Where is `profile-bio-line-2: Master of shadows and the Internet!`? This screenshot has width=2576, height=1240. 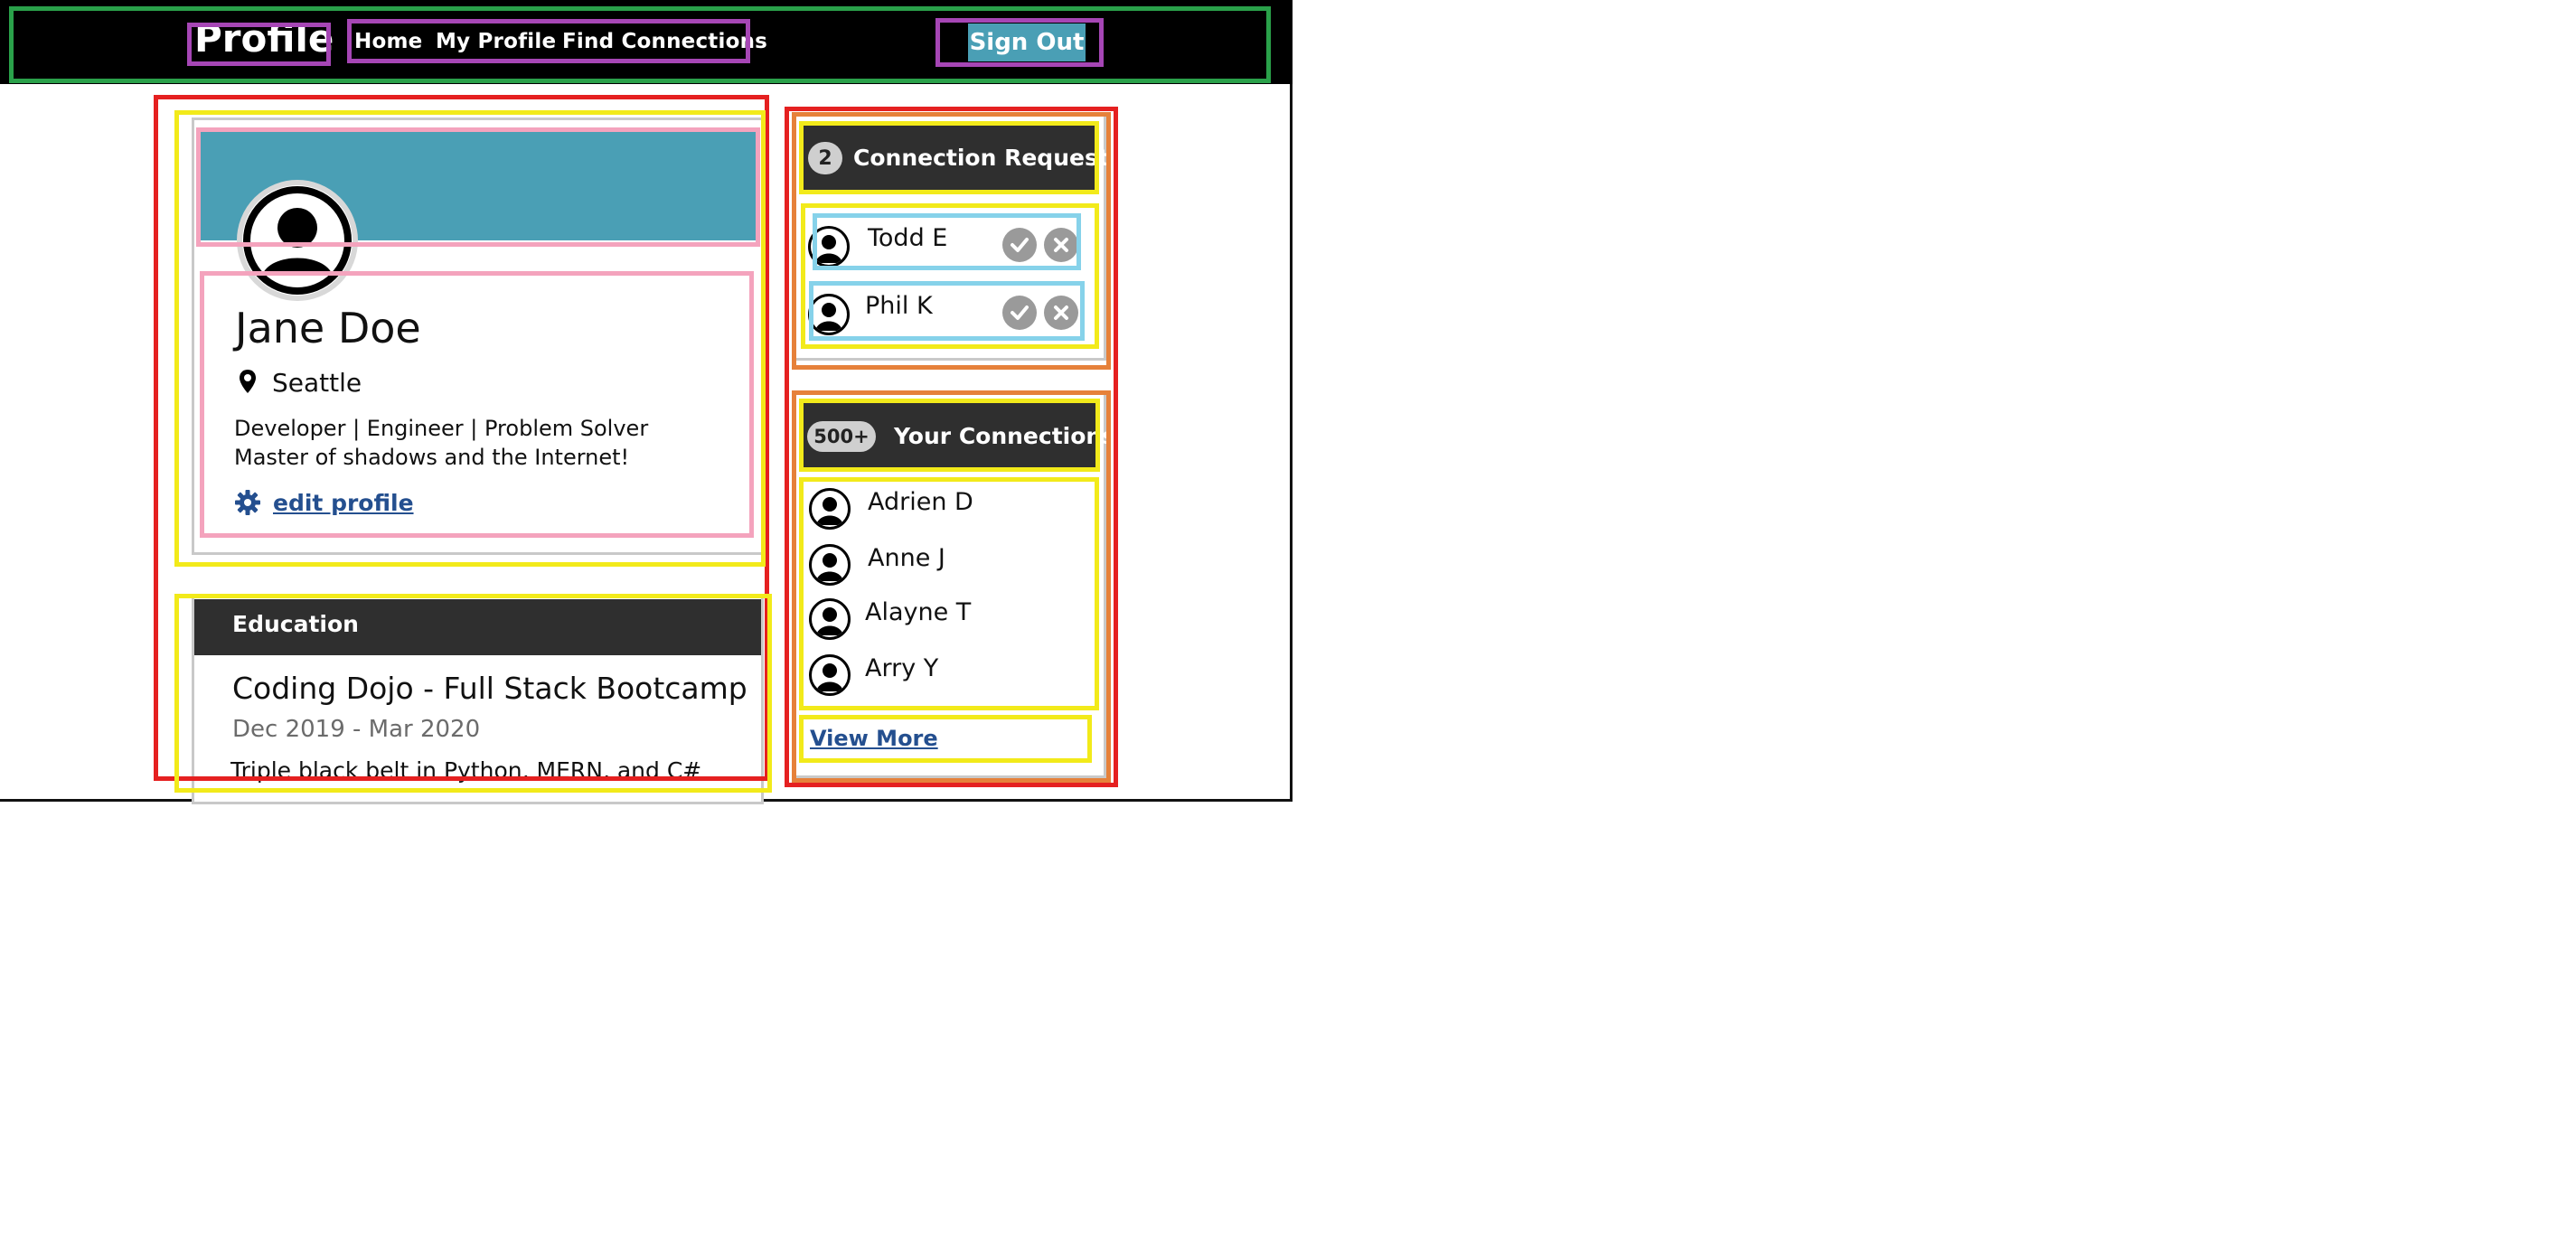 profile-bio-line-2: Master of shadows and the Internet! is located at coordinates (432, 457).